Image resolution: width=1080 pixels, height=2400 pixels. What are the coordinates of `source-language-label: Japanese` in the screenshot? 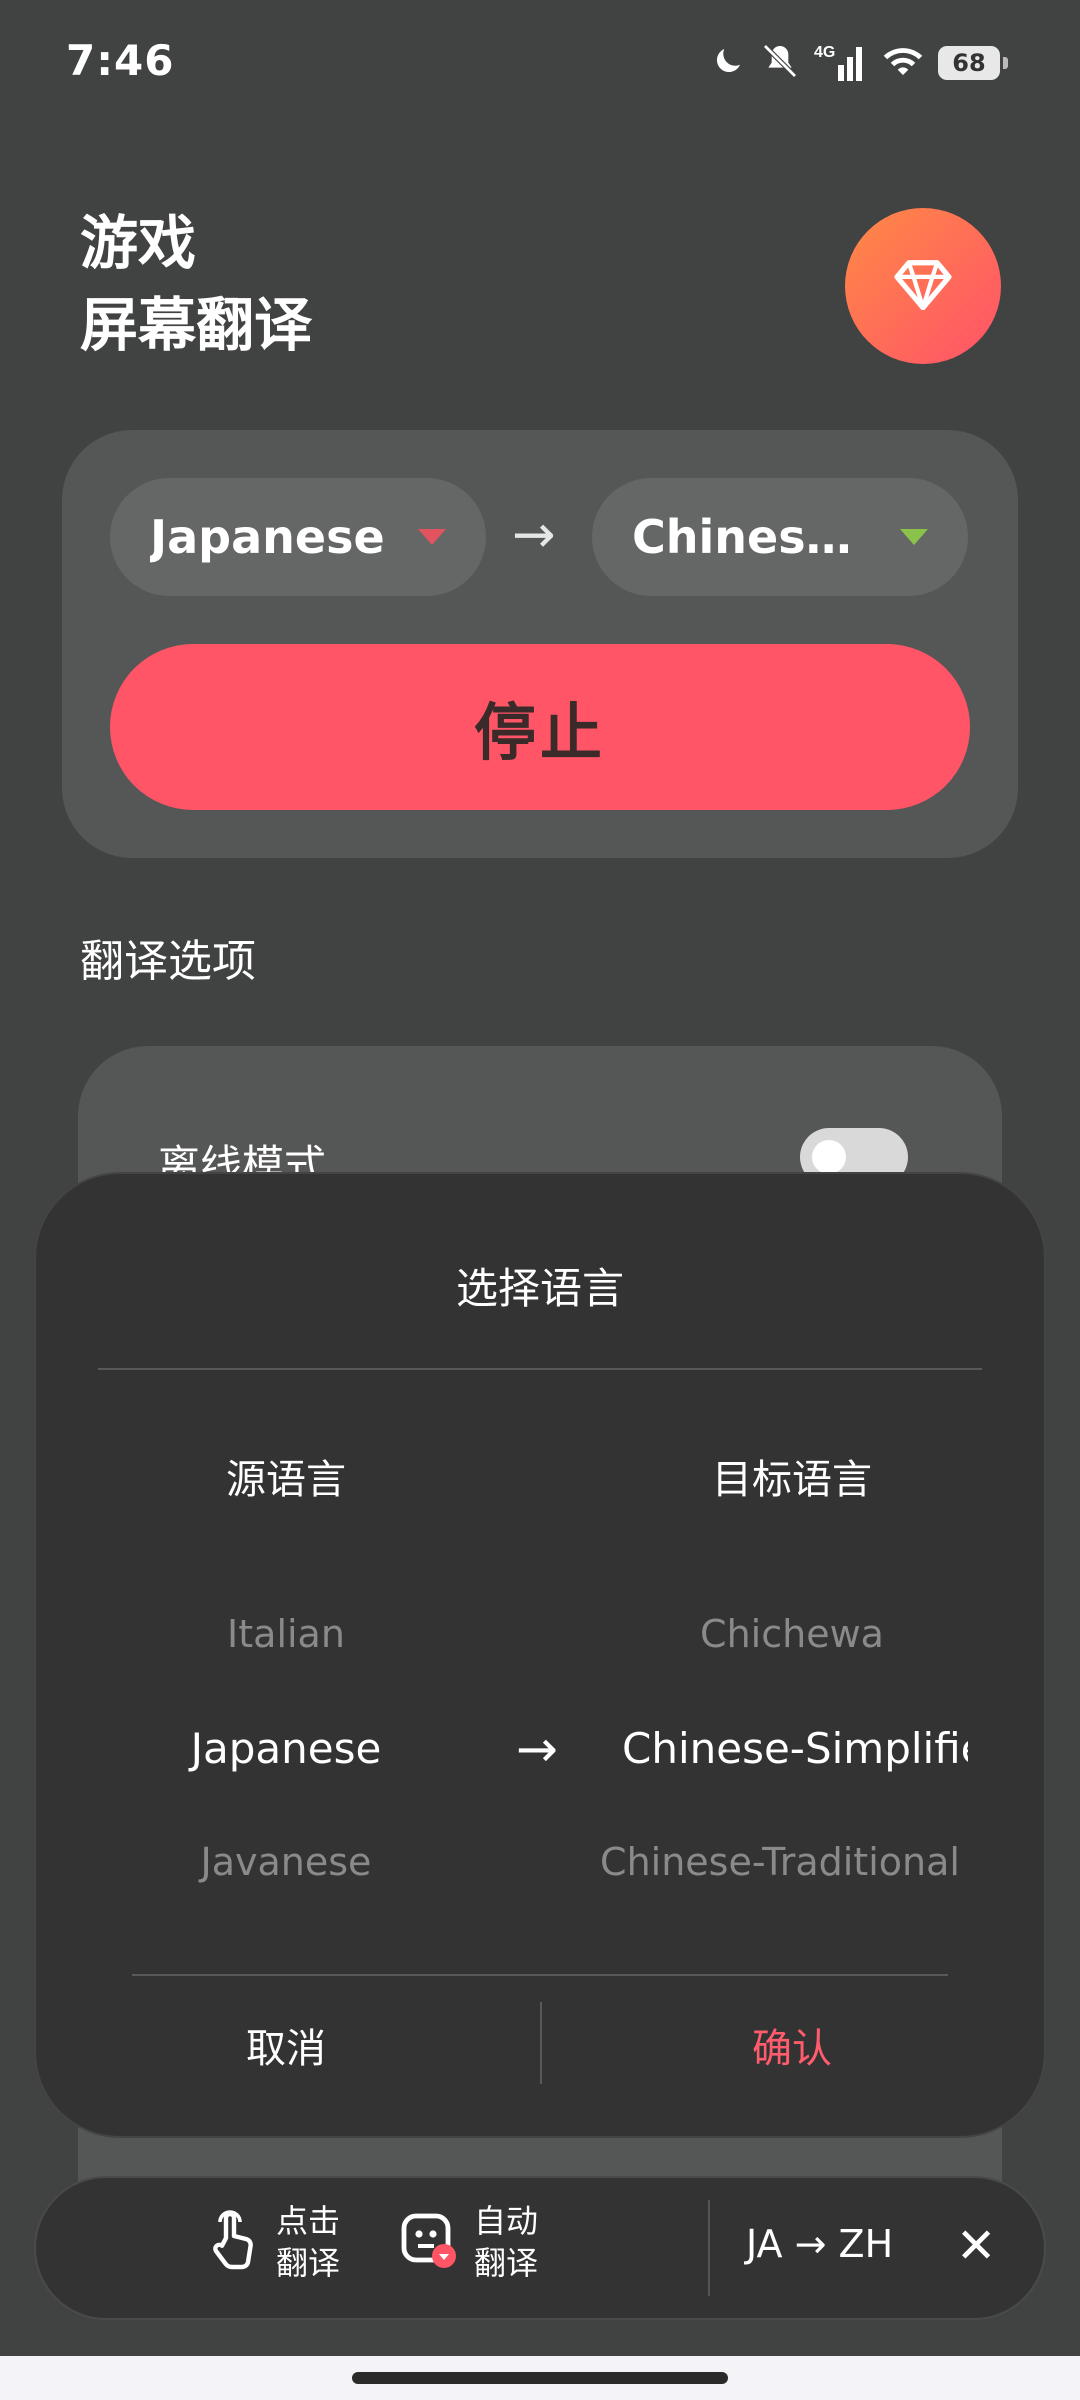 It's located at (267, 537).